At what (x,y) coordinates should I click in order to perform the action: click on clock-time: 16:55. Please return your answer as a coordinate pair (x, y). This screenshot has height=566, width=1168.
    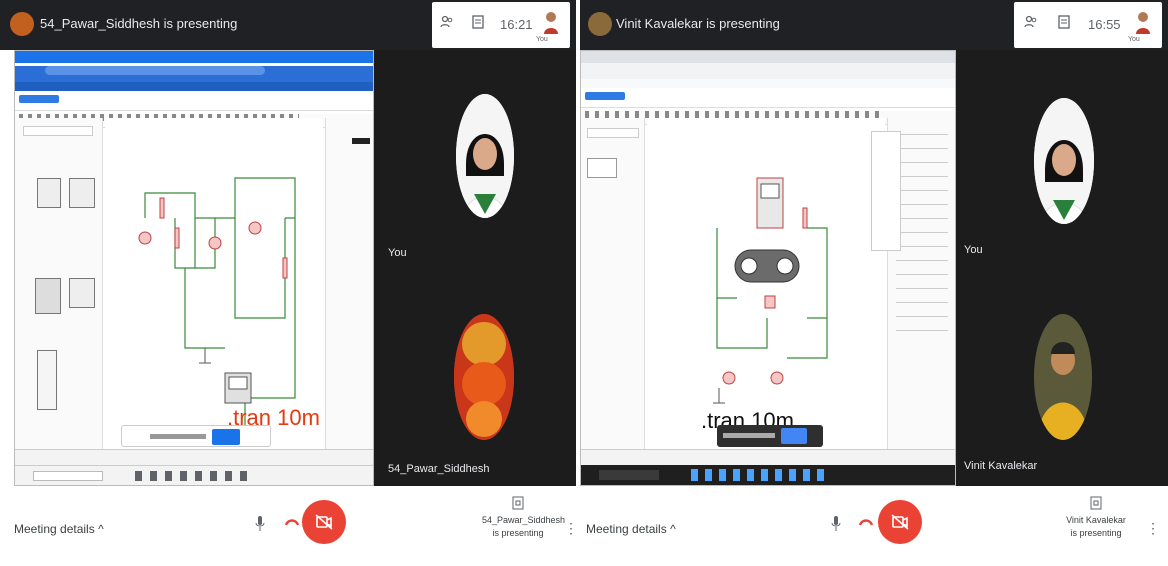
    Looking at the image, I should click on (1104, 24).